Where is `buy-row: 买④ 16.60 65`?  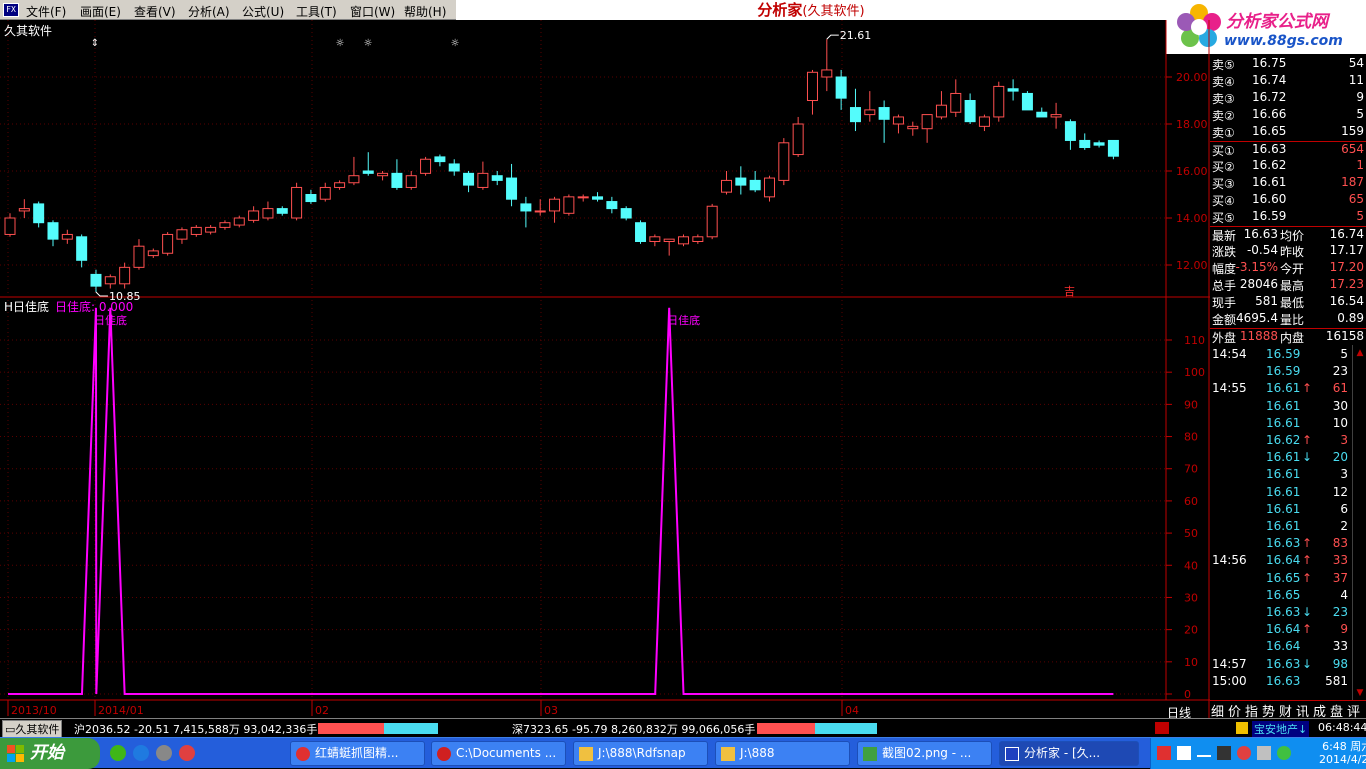
buy-row: 买④ 16.60 65 is located at coordinates (1288, 200).